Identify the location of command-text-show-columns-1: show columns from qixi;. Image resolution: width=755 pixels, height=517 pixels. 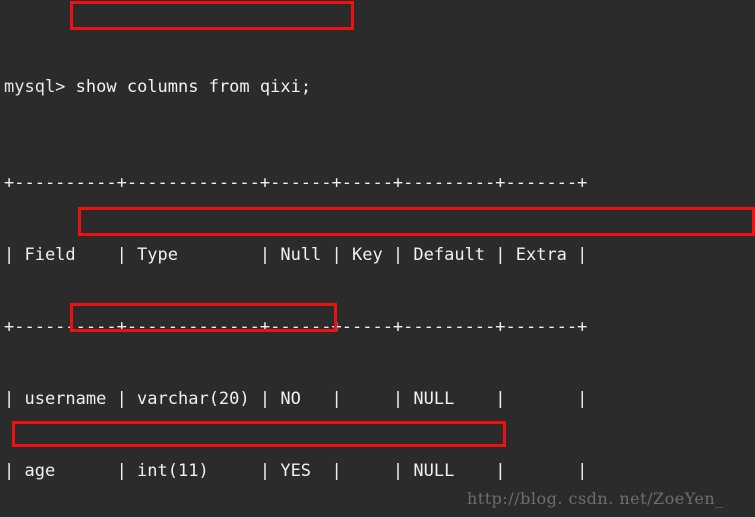
(188, 87).